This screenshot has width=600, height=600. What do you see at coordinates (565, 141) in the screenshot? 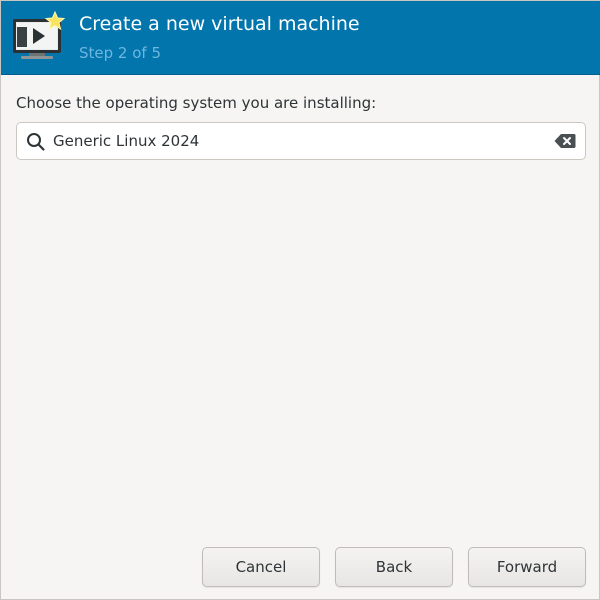
I see `clear-icon` at bounding box center [565, 141].